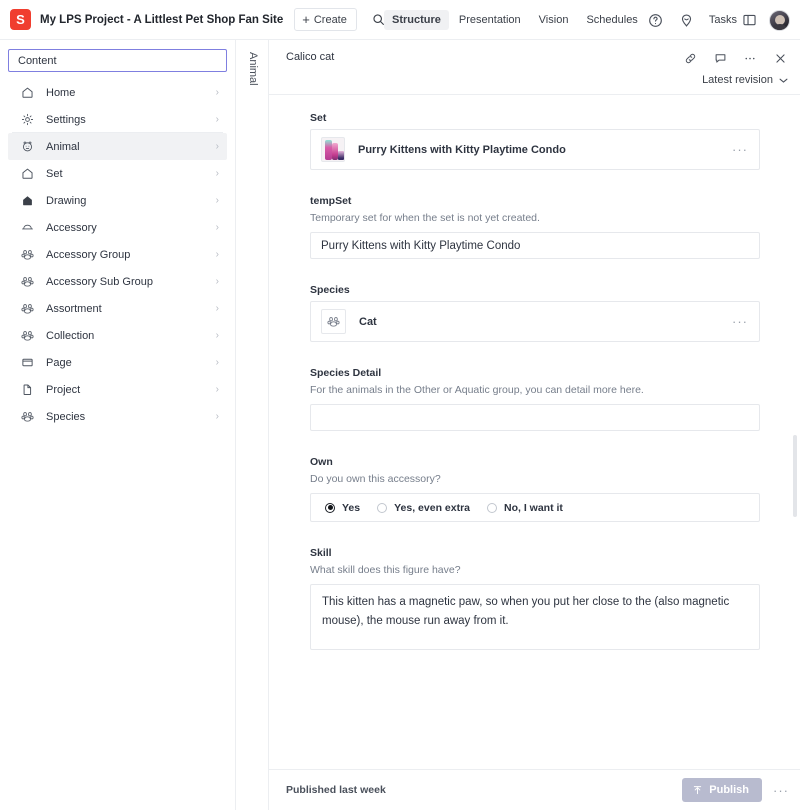 The image size is (800, 810). I want to click on sidebar-item-label: Assortment, so click(74, 308).